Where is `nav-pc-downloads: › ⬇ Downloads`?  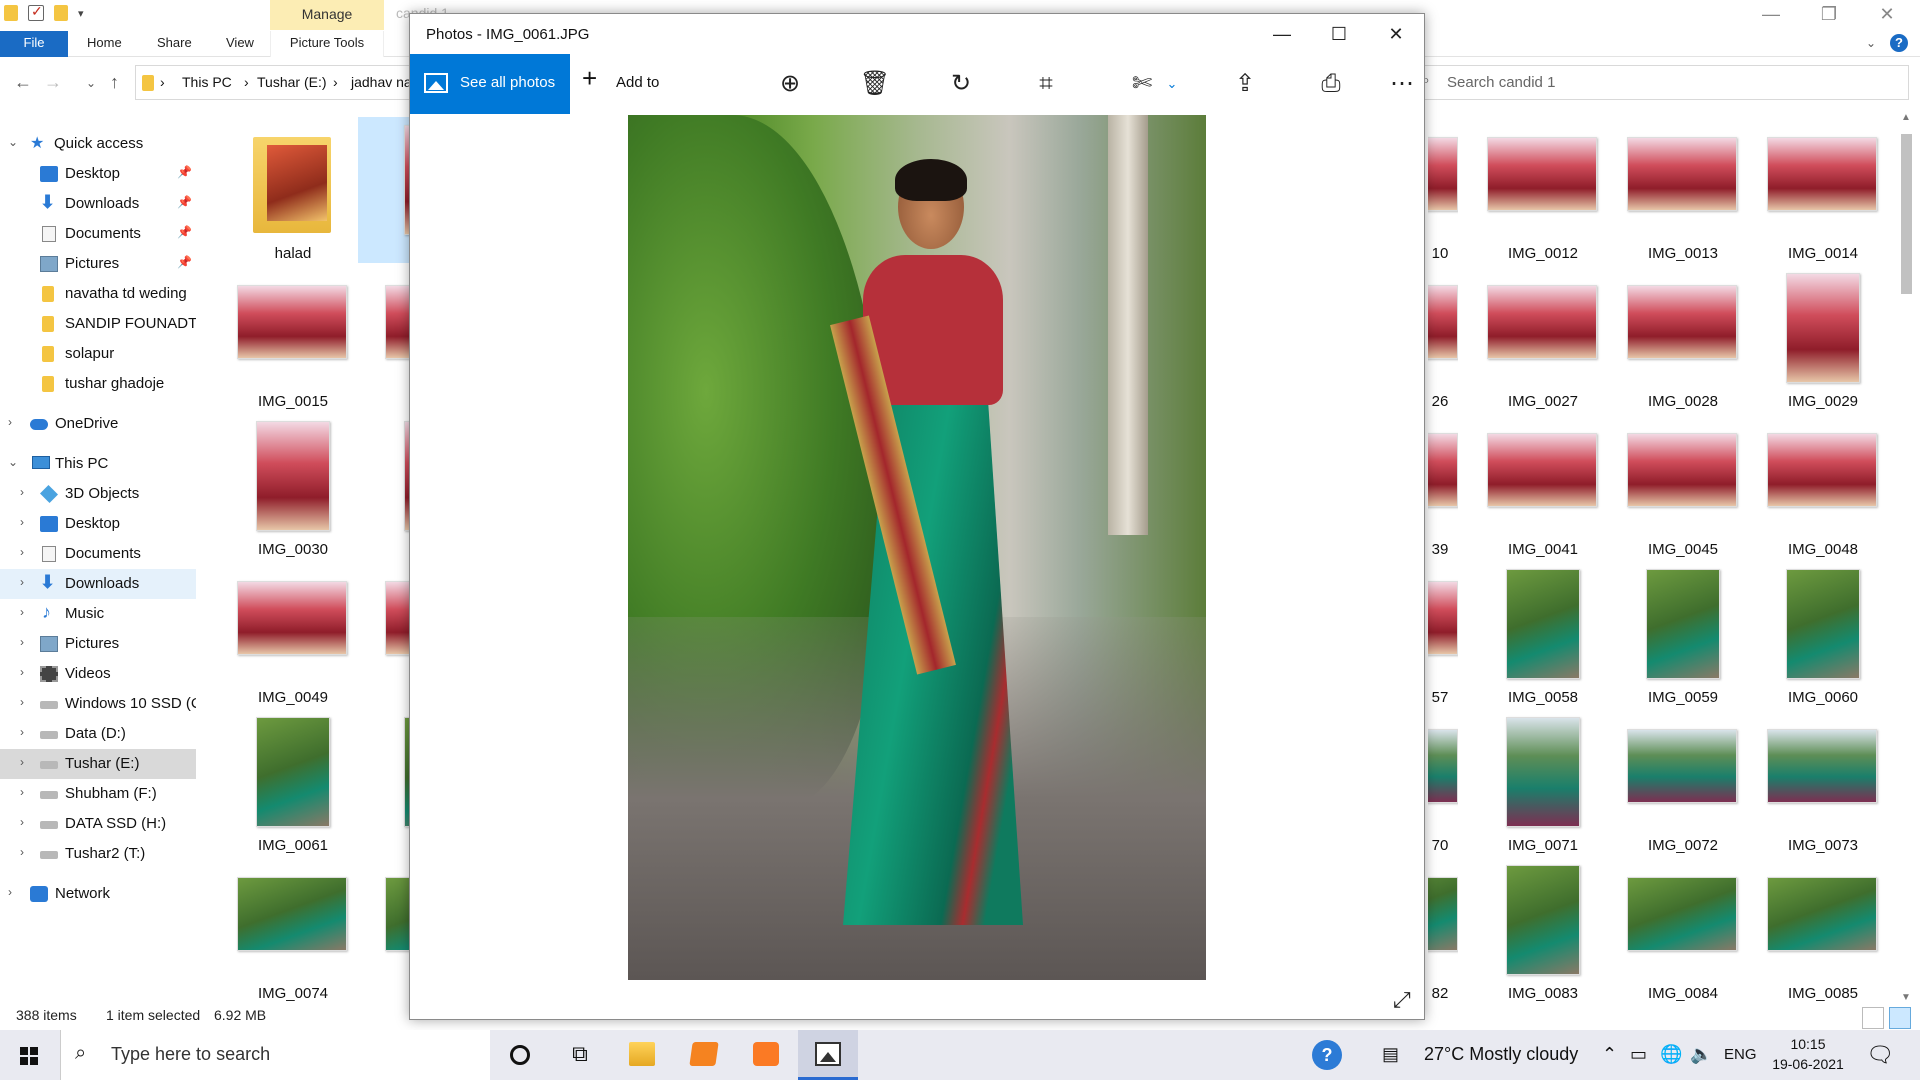
nav-pc-downloads: › ⬇ Downloads is located at coordinates (98, 584).